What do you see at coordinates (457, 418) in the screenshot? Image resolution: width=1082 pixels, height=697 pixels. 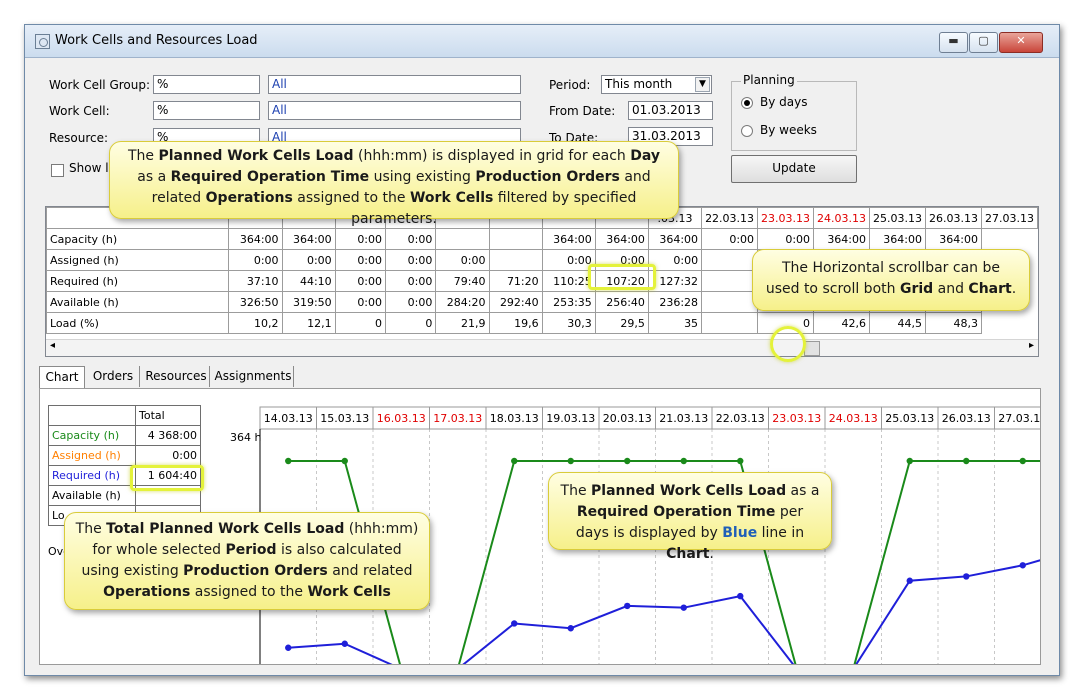 I see `chart-x-tick-label: 17.03.13` at bounding box center [457, 418].